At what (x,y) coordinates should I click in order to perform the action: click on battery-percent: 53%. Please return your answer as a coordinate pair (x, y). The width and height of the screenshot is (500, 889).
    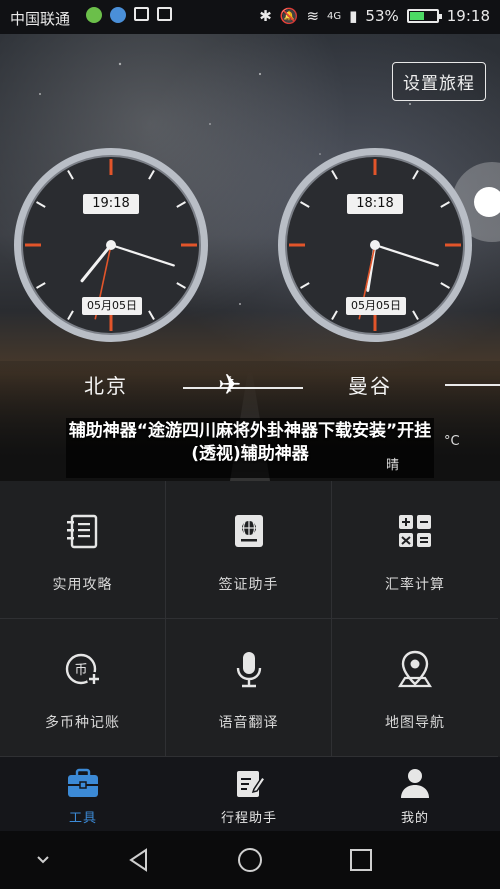
    Looking at the image, I should click on (382, 16).